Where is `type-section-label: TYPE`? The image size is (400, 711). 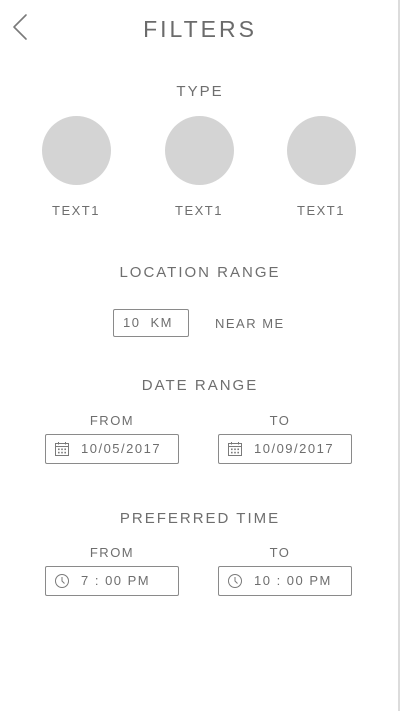
type-section-label: TYPE is located at coordinates (200, 91).